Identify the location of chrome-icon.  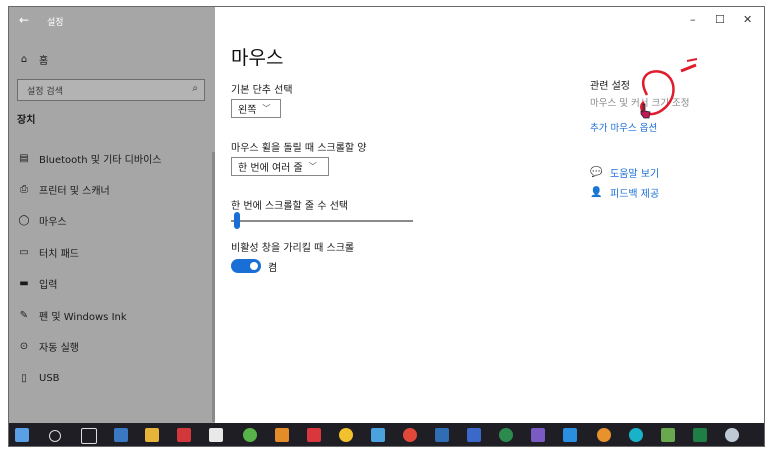
(410, 435).